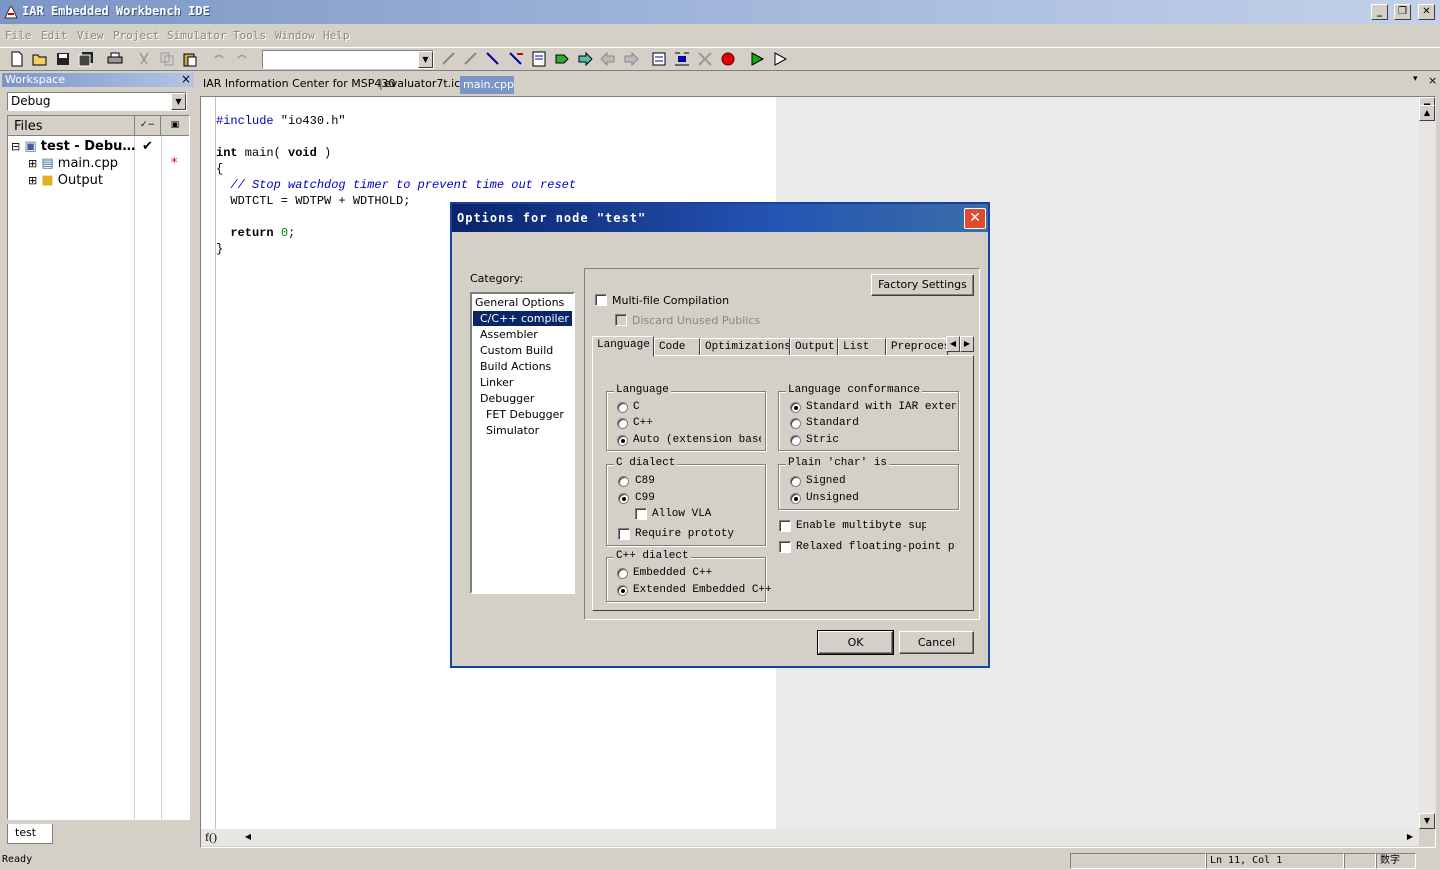 This screenshot has width=1440, height=870. What do you see at coordinates (424, 83) in the screenshot?
I see `tab-icf: evaluator7t.icf` at bounding box center [424, 83].